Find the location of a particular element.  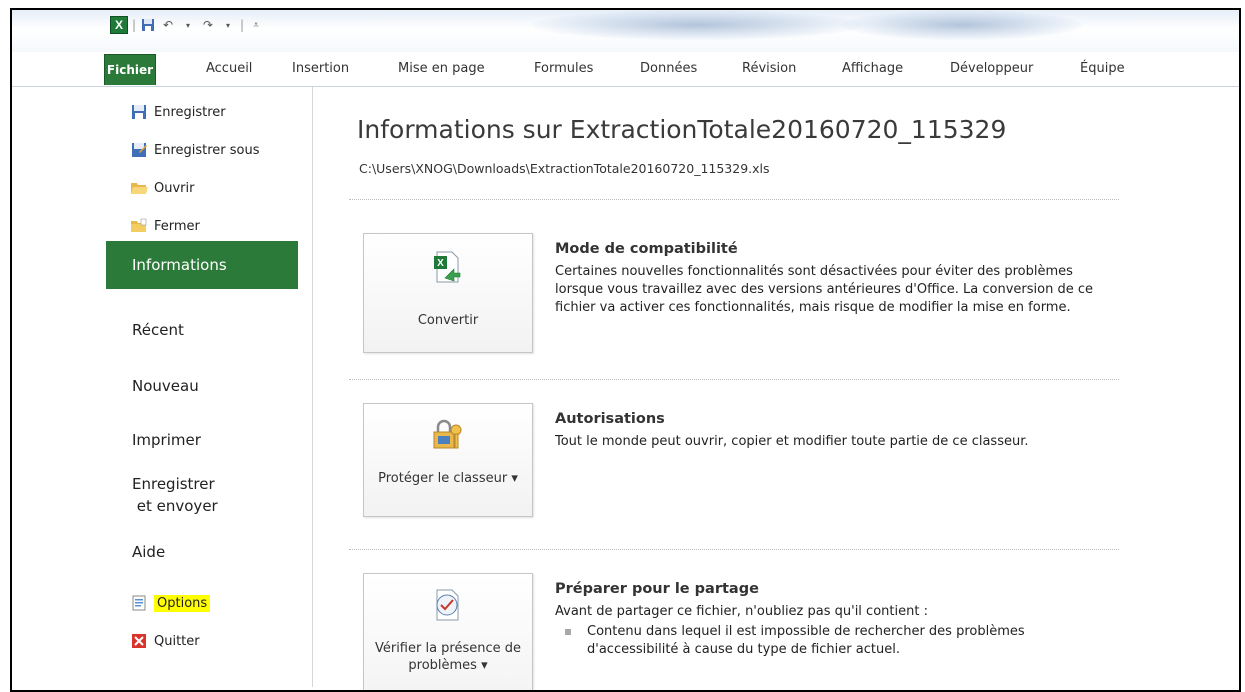

tab-fichier: Fichier is located at coordinates (130, 69).